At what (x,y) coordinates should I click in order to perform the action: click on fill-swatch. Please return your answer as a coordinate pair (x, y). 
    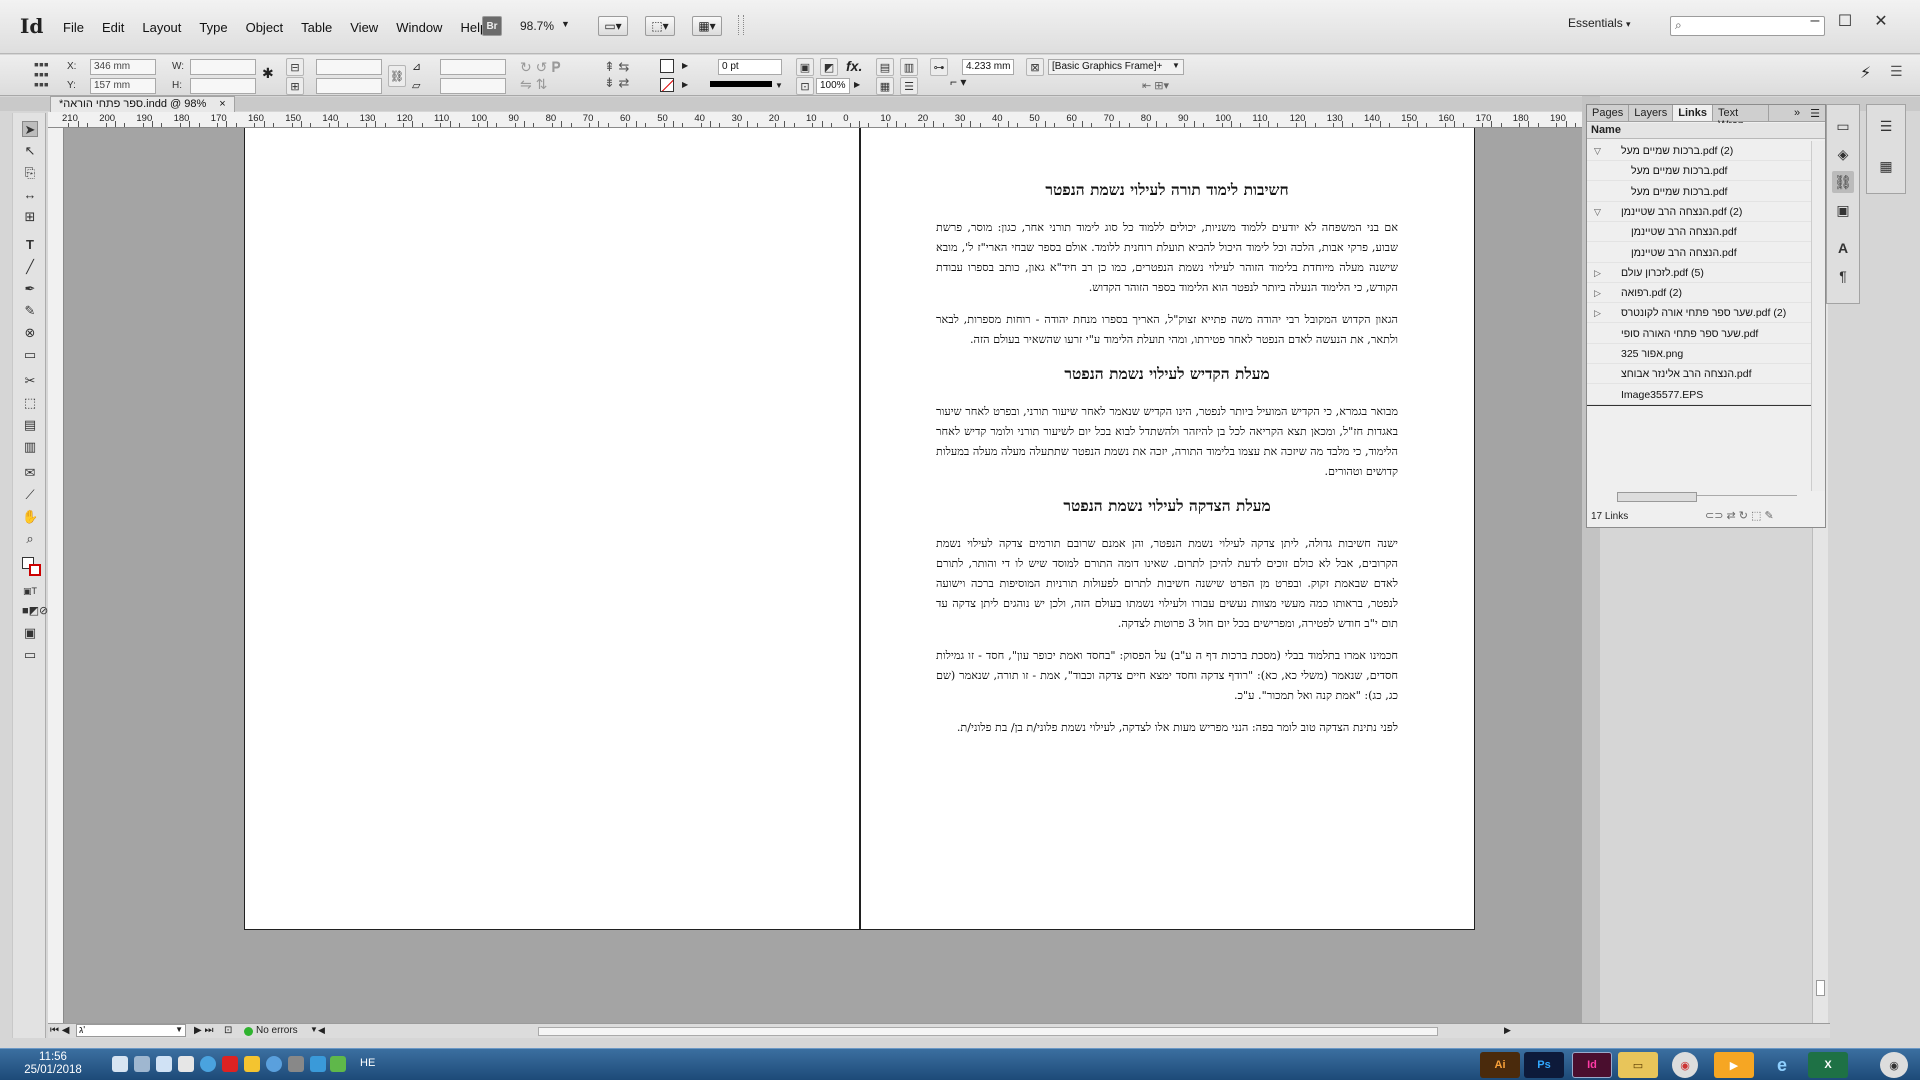
    Looking at the image, I should click on (667, 66).